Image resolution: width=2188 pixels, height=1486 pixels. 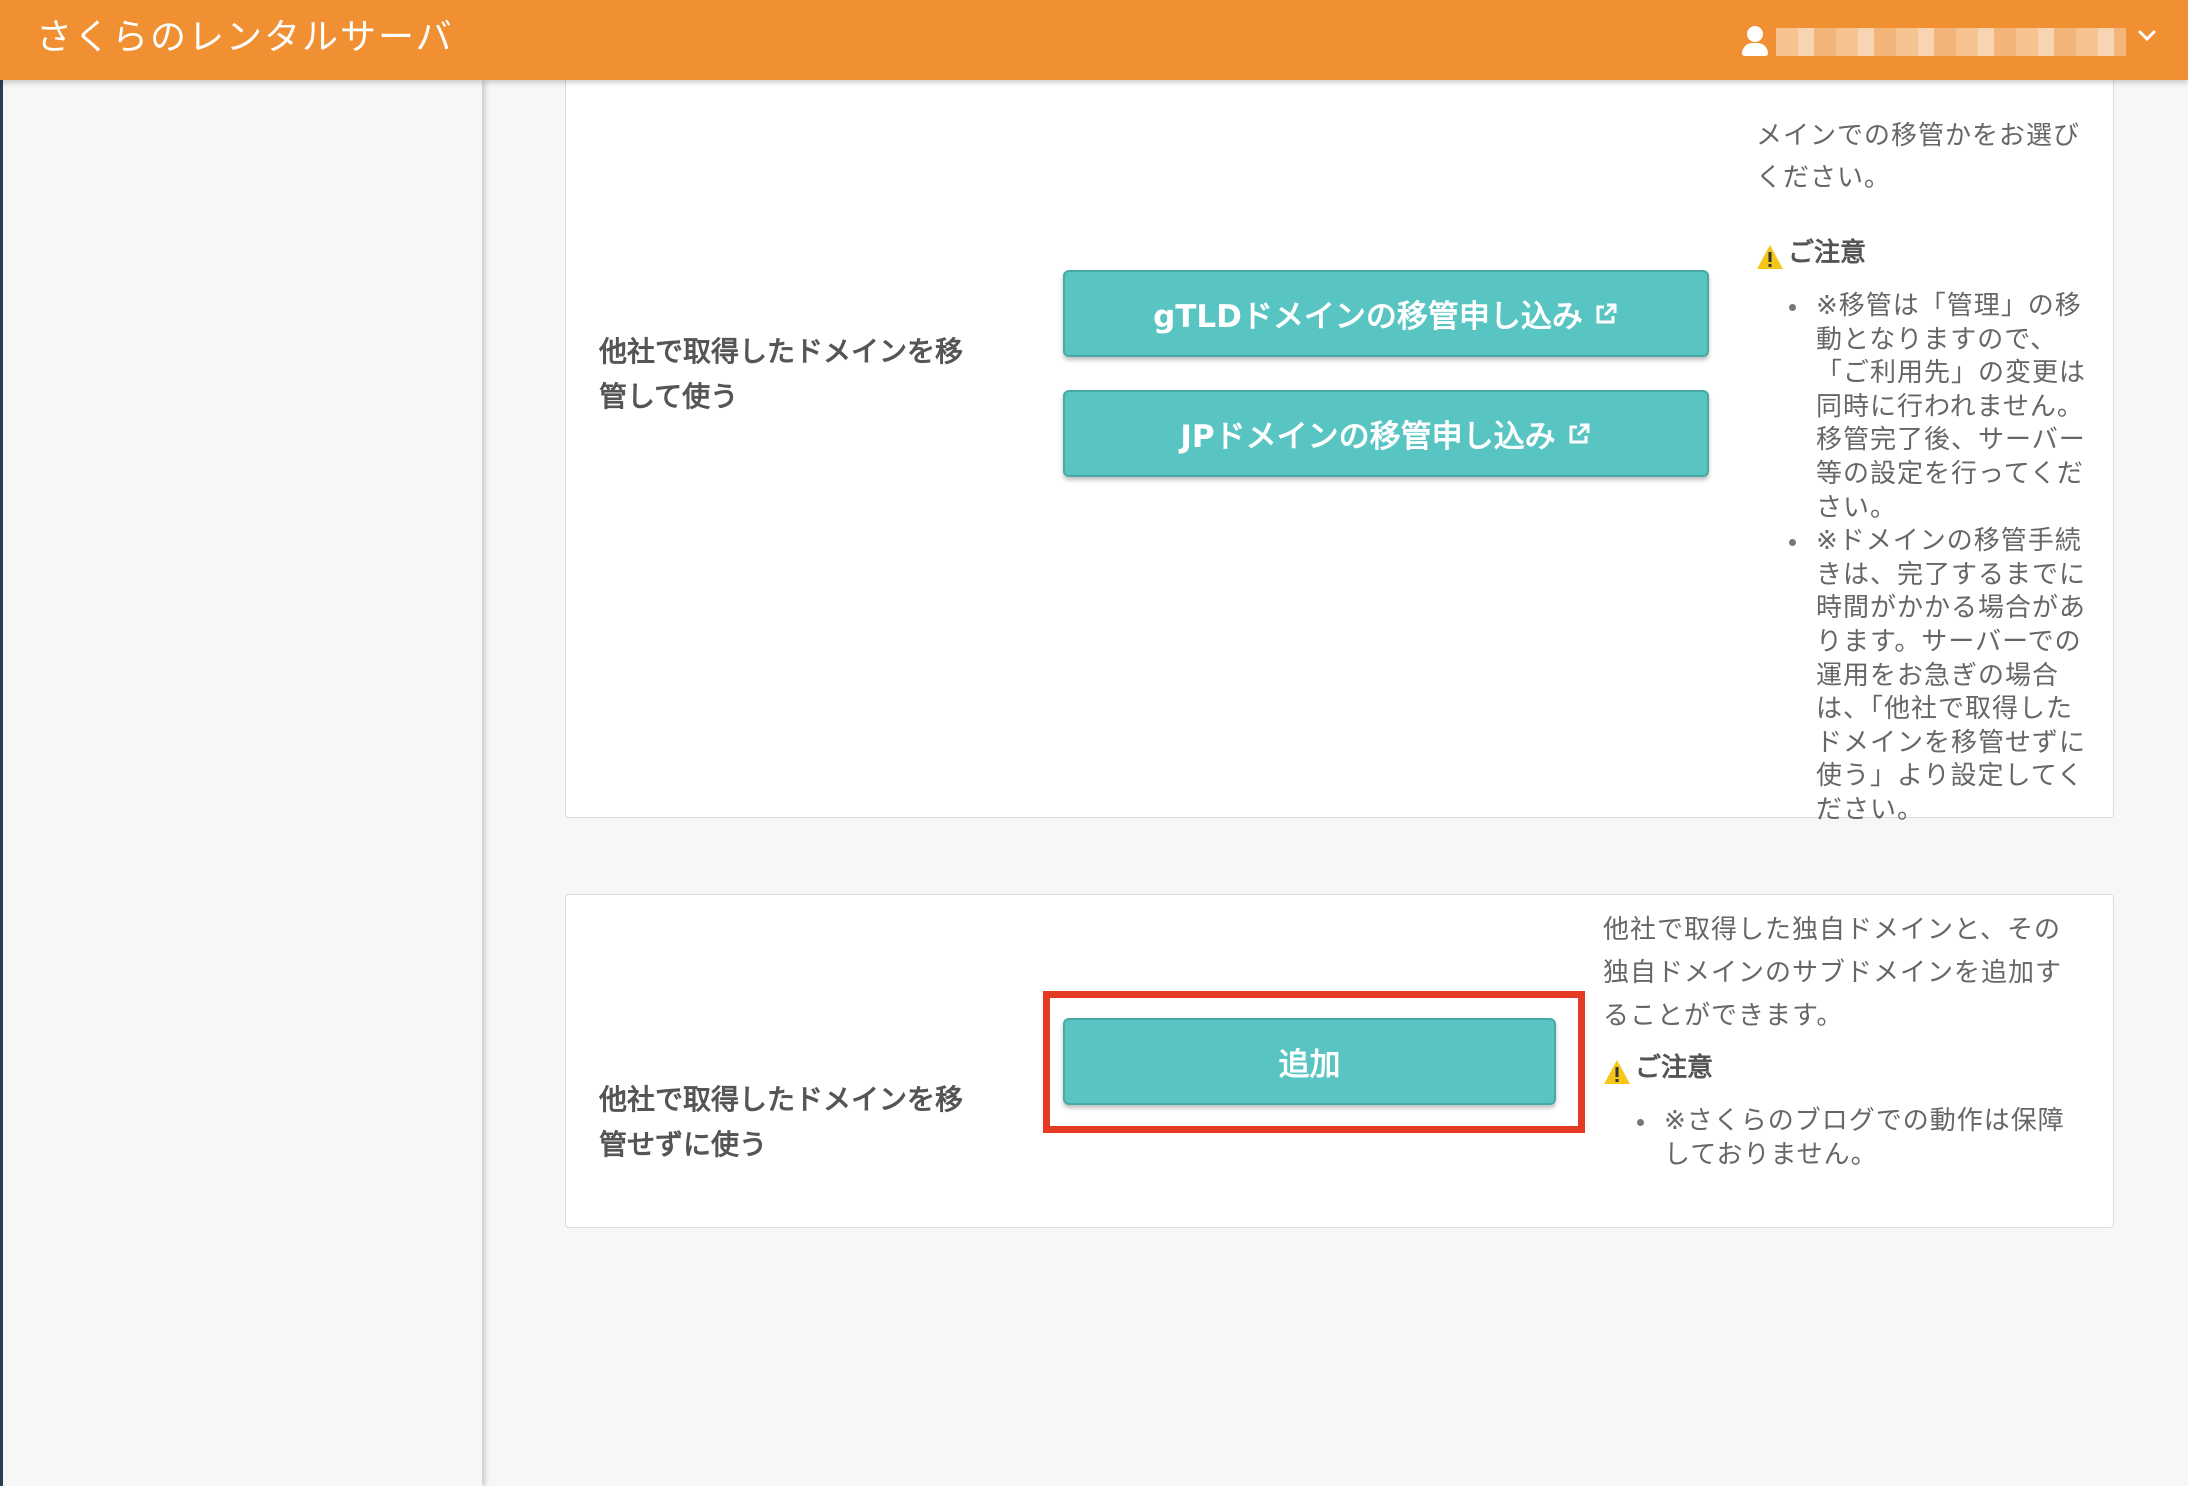 What do you see at coordinates (245, 38) in the screenshot?
I see `brand-title: さくらのレンタルサーバ` at bounding box center [245, 38].